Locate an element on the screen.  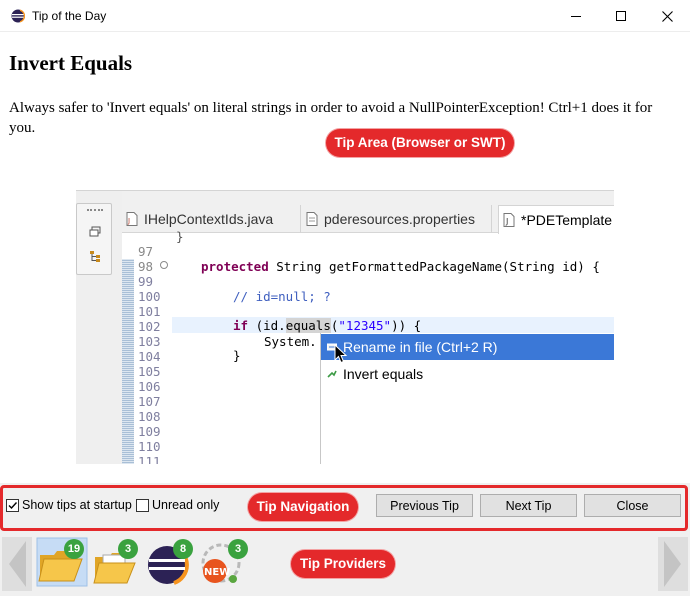
minimize-button is located at coordinates (576, 16).